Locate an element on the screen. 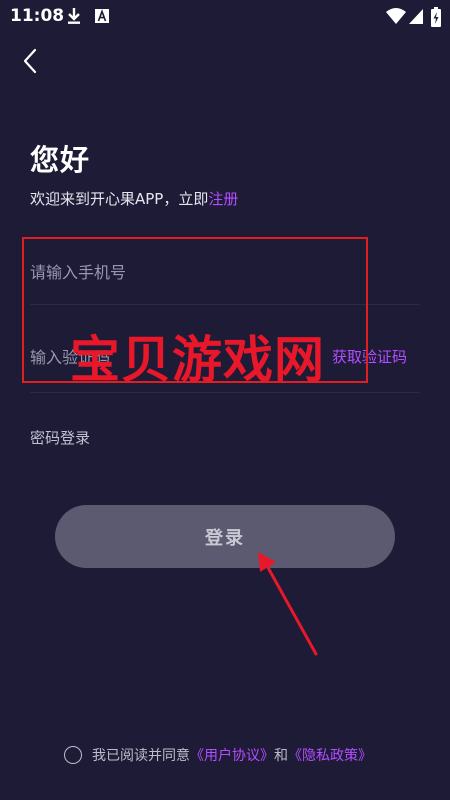 This screenshot has height=800, width=450. font-a-icon is located at coordinates (102, 16).